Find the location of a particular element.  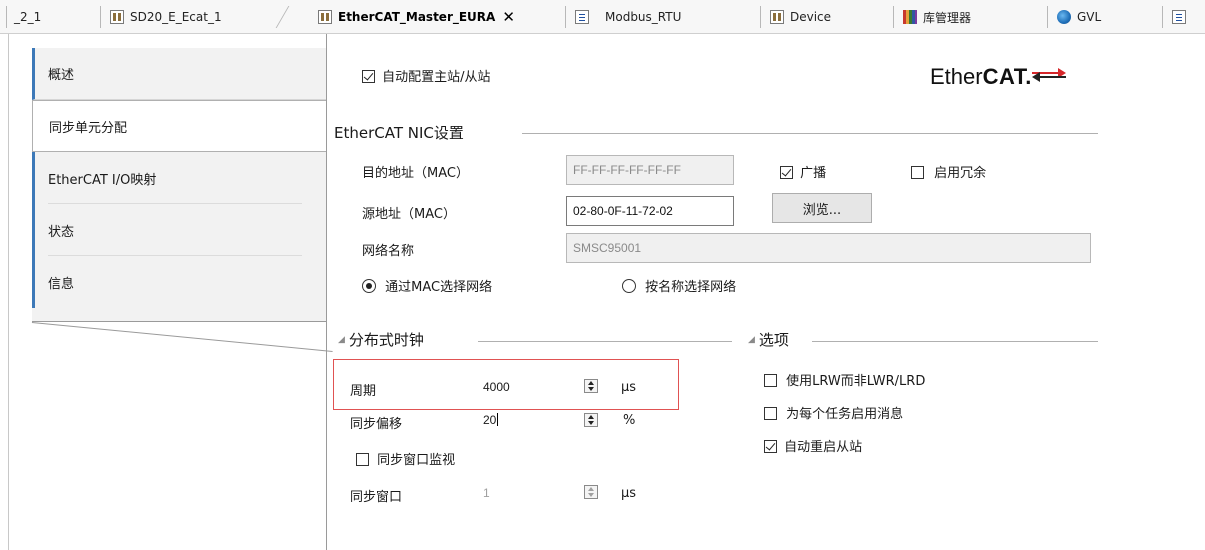

select-by-mac-radio: 通过MAC选择网络 is located at coordinates (427, 285).